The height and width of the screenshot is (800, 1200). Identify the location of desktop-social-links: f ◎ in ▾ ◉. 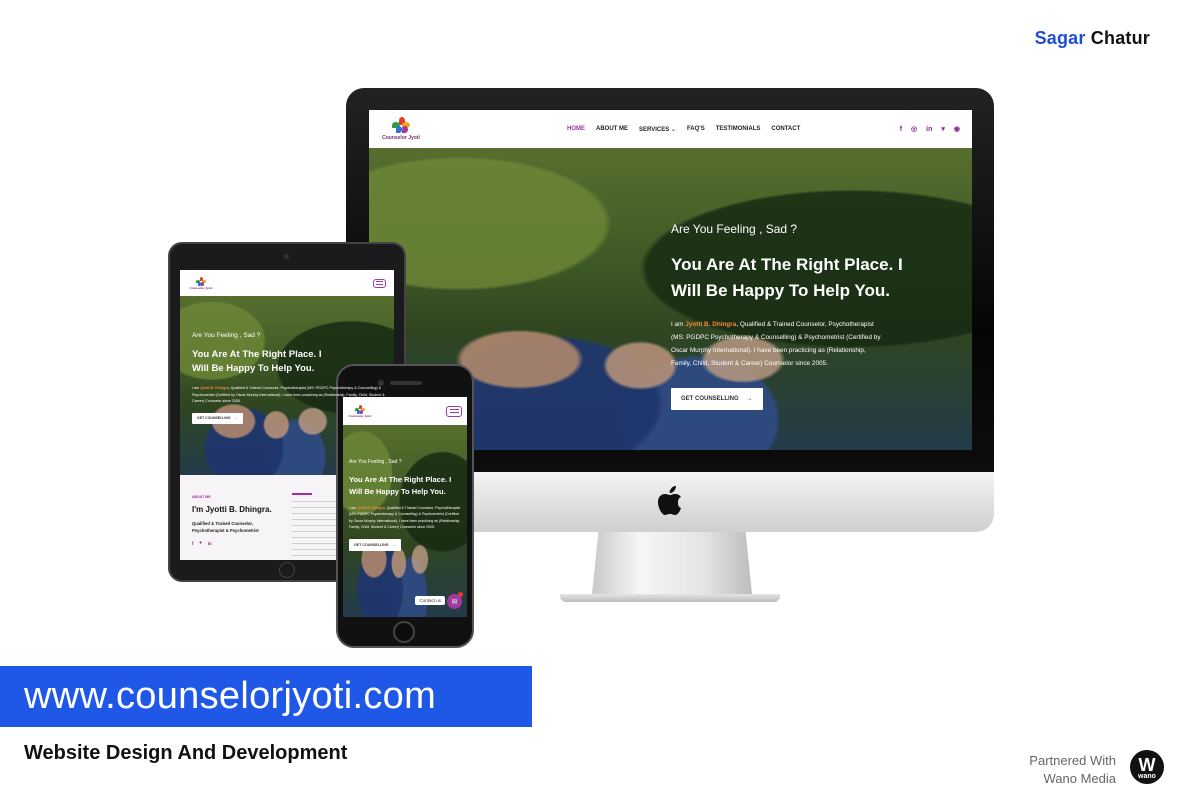
(930, 129).